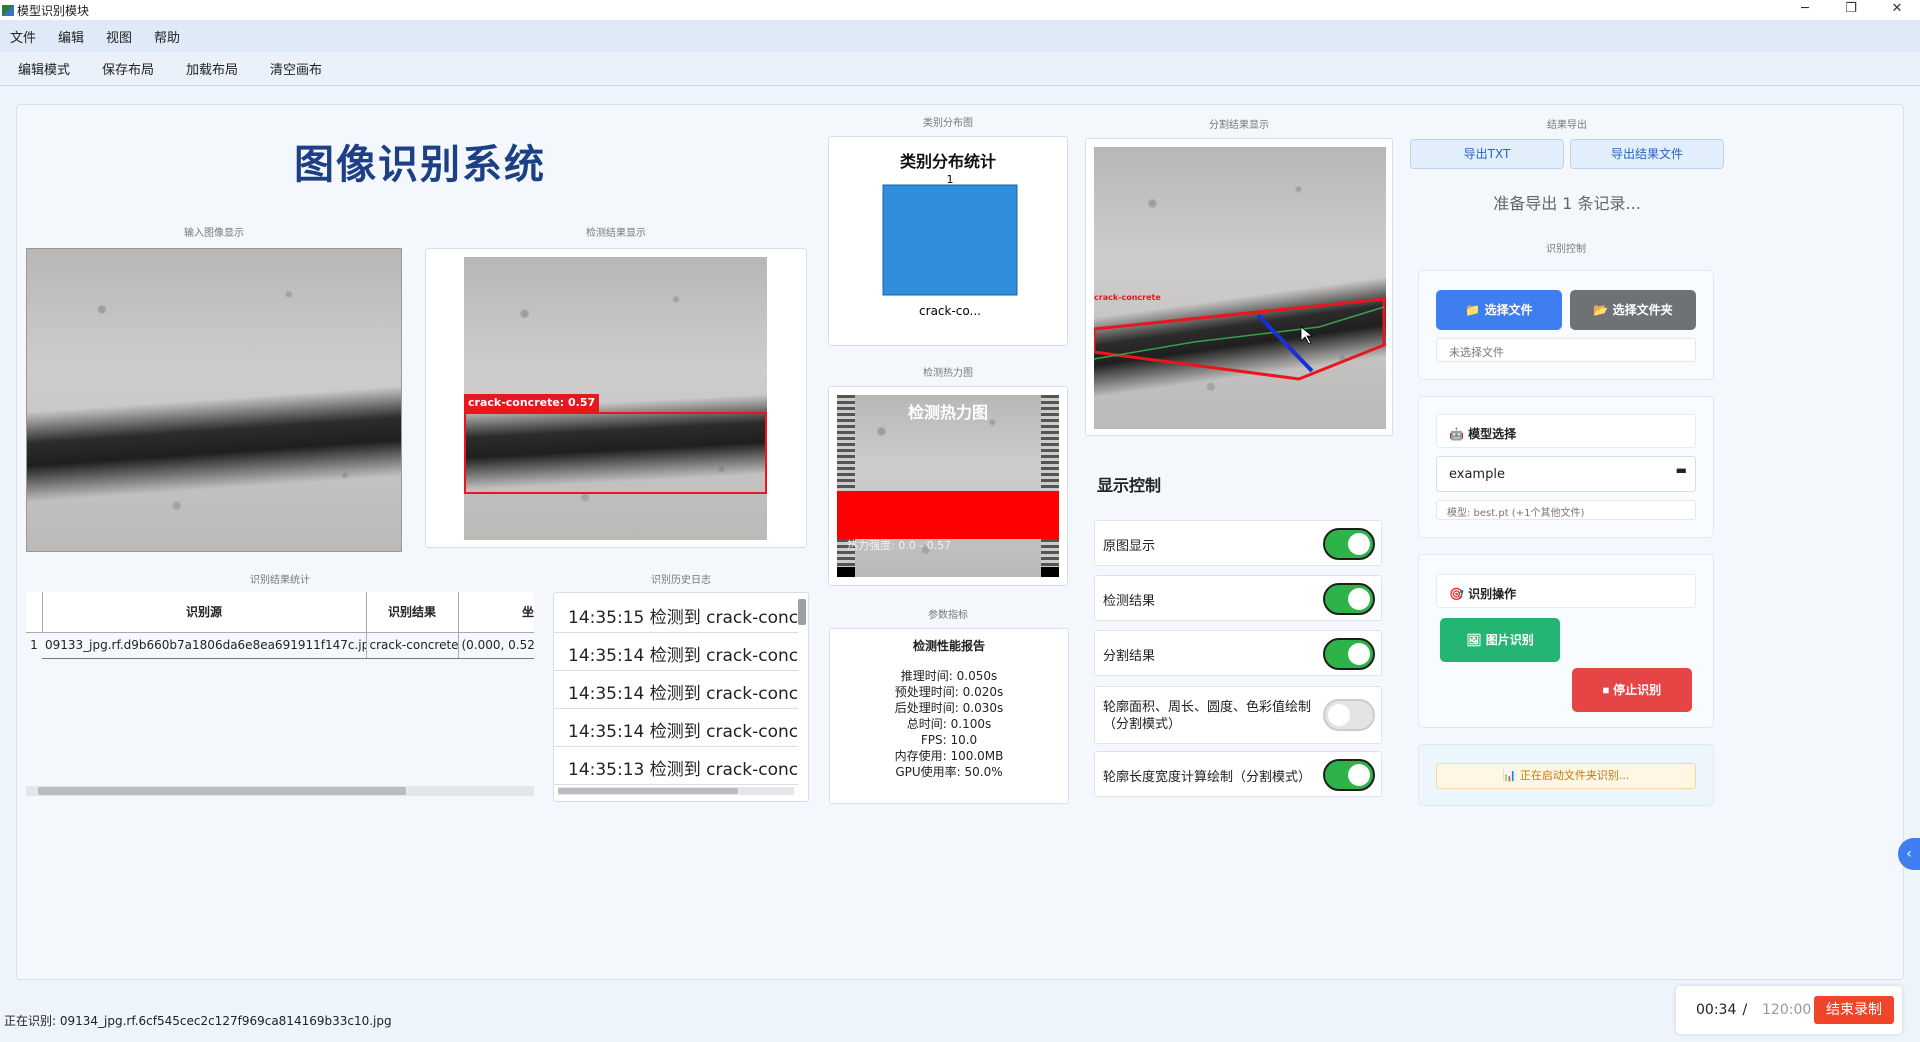 This screenshot has width=1920, height=1042. Describe the element at coordinates (214, 233) in the screenshot. I see `input-image-label: 输入图像显示` at that location.